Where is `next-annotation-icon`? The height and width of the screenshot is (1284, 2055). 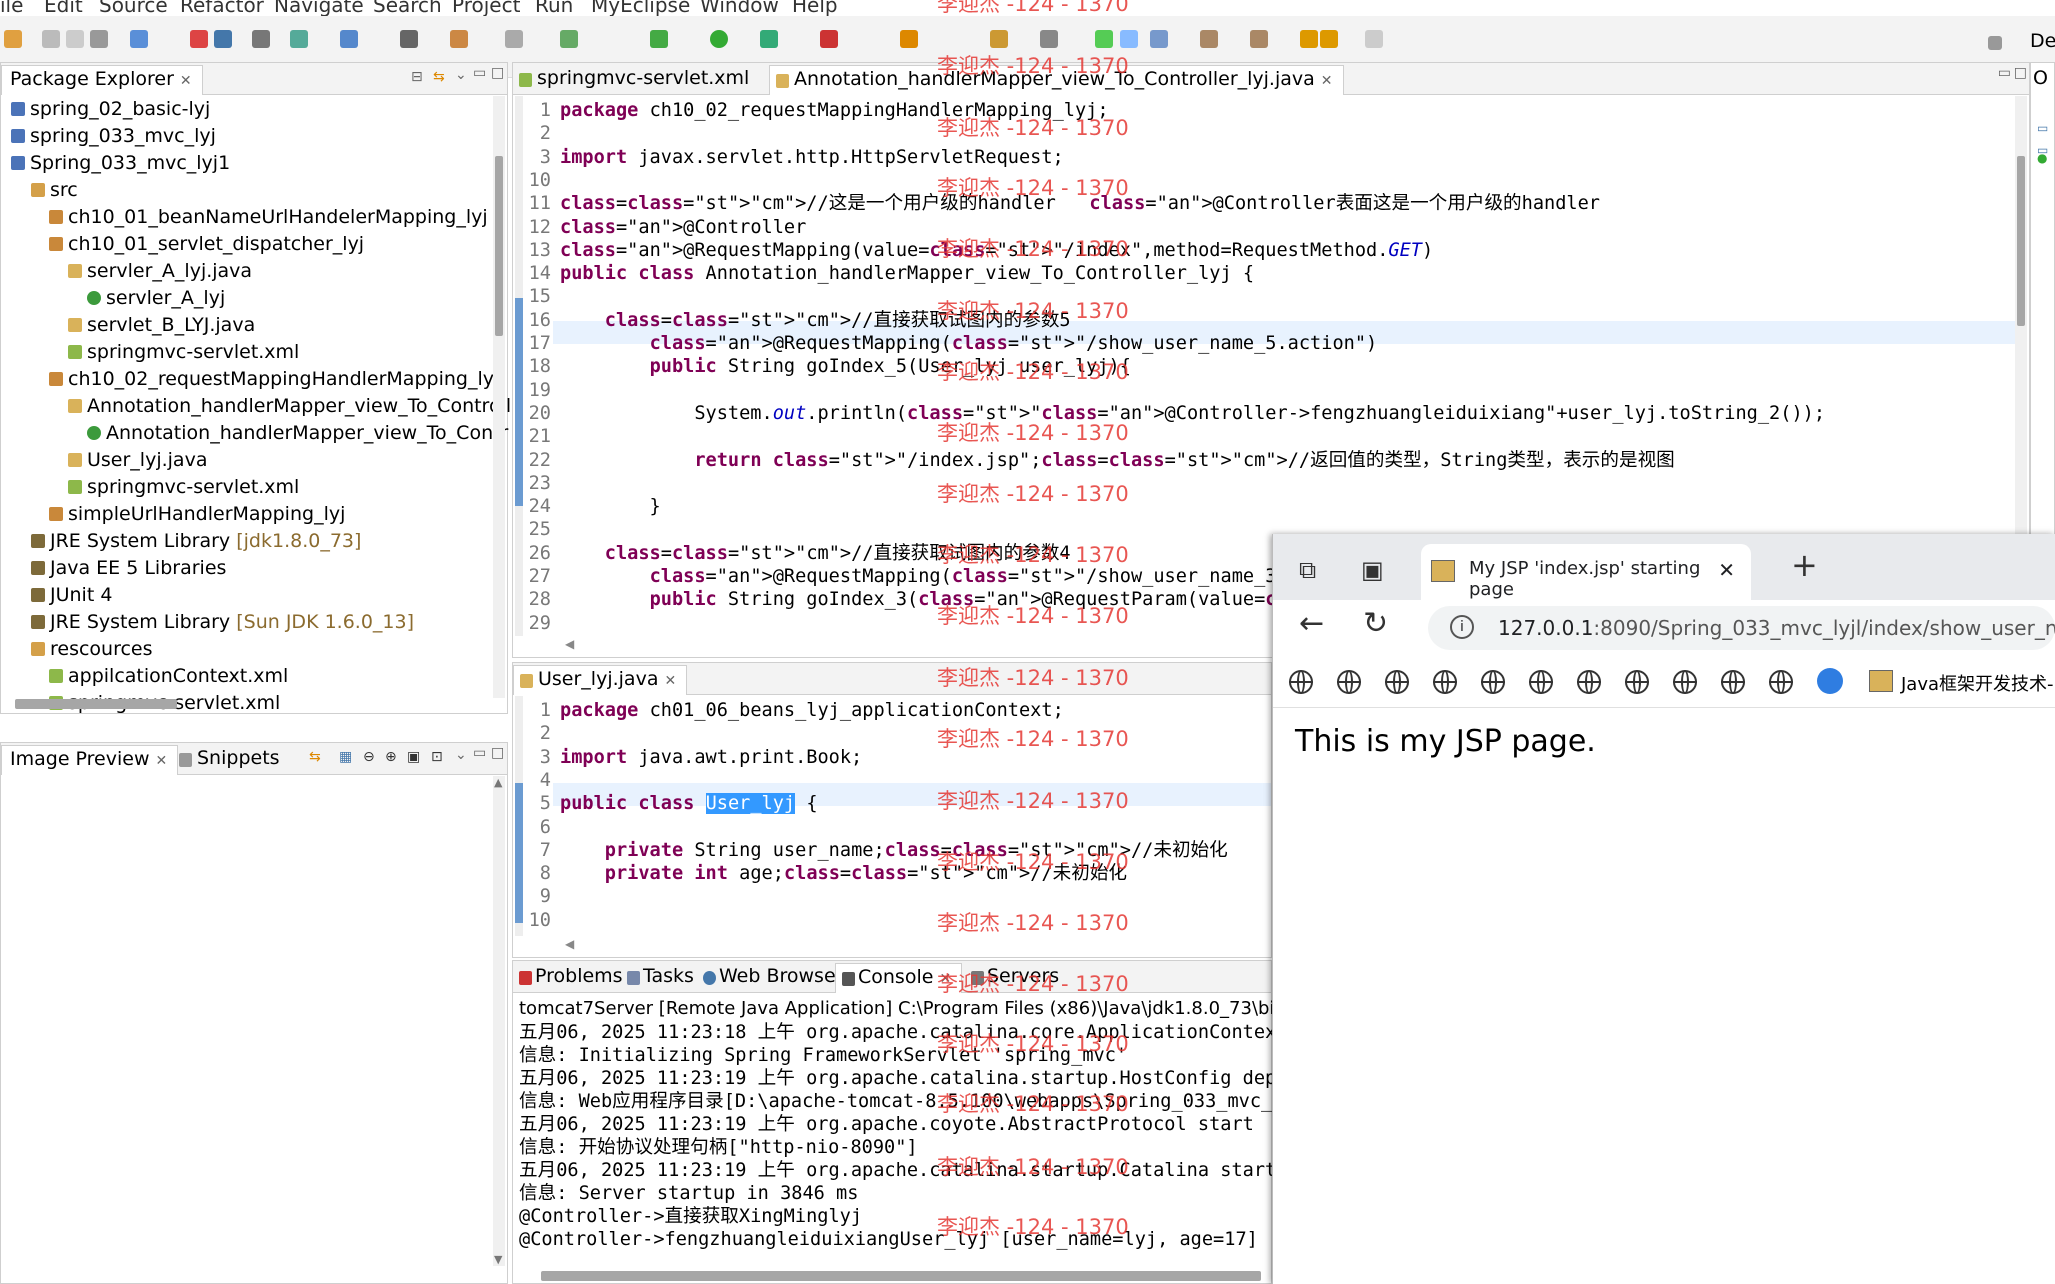 next-annotation-icon is located at coordinates (1209, 39).